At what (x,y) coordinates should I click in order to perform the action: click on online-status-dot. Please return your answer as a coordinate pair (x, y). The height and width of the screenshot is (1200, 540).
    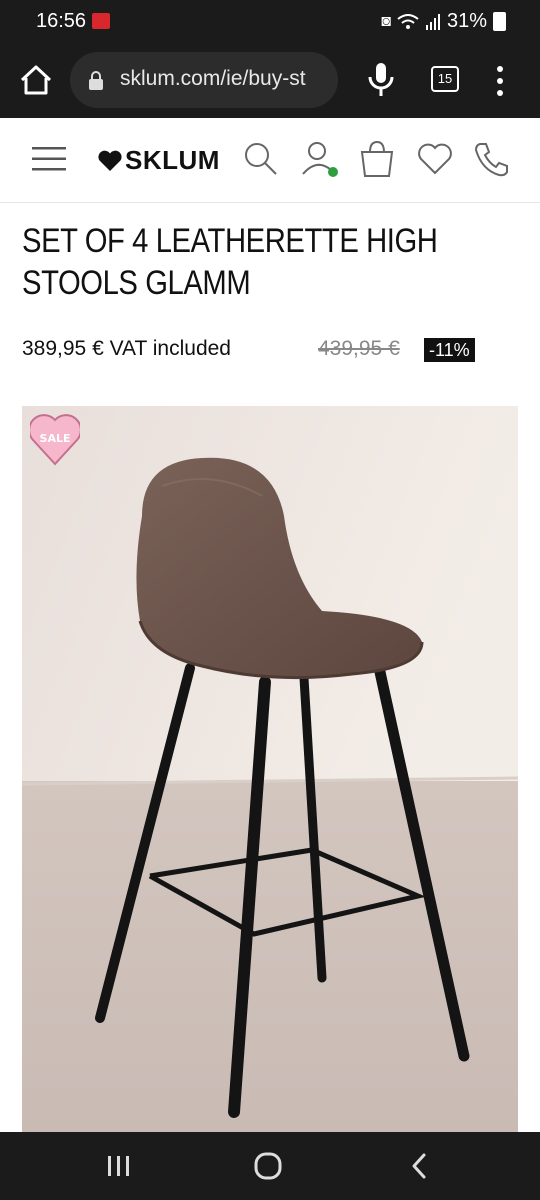
    Looking at the image, I should click on (333, 172).